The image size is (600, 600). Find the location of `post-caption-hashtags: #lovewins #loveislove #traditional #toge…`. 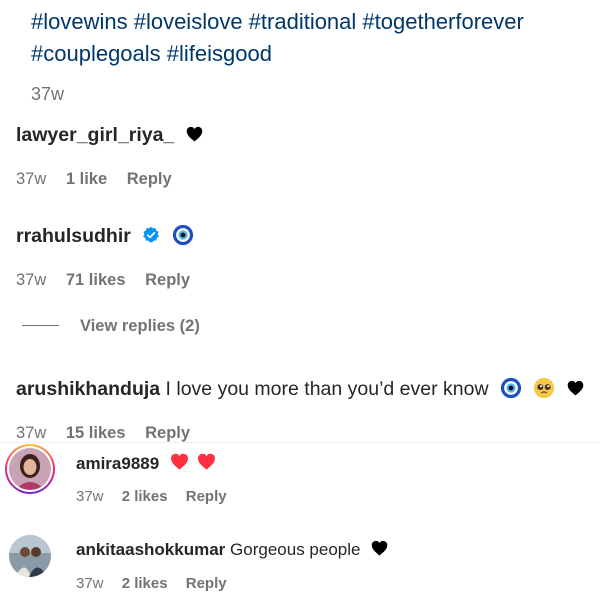

post-caption-hashtags: #lovewins #loveislove #traditional #toge… is located at coordinates (313, 38).